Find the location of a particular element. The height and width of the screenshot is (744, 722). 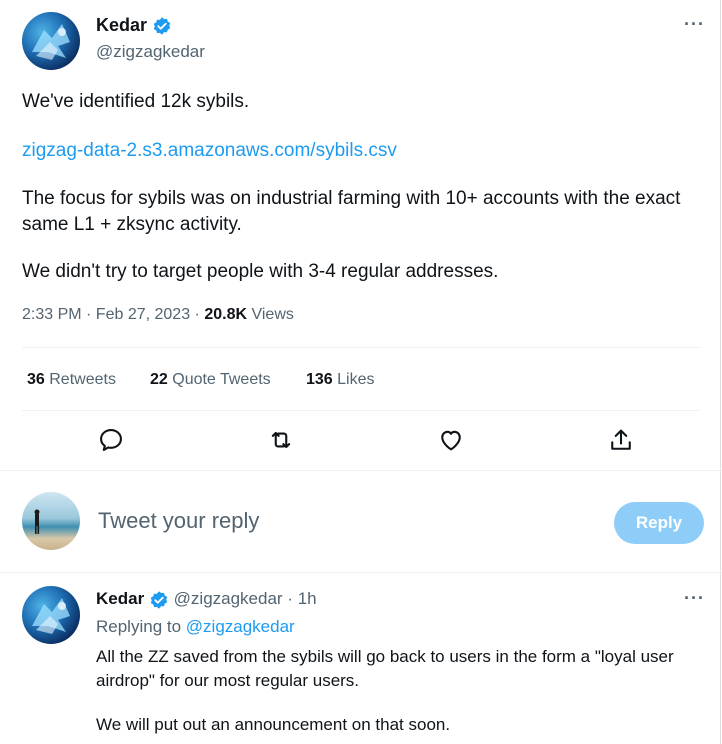

likes-stat: 136 Likes is located at coordinates (340, 380).